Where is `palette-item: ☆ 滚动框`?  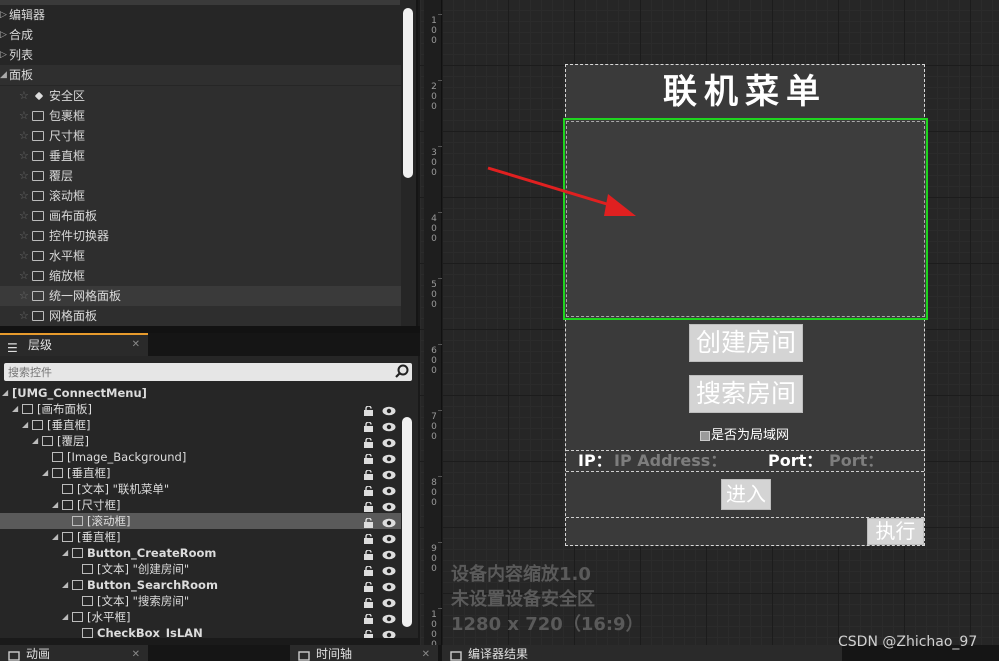 palette-item: ☆ 滚动框 is located at coordinates (200, 196).